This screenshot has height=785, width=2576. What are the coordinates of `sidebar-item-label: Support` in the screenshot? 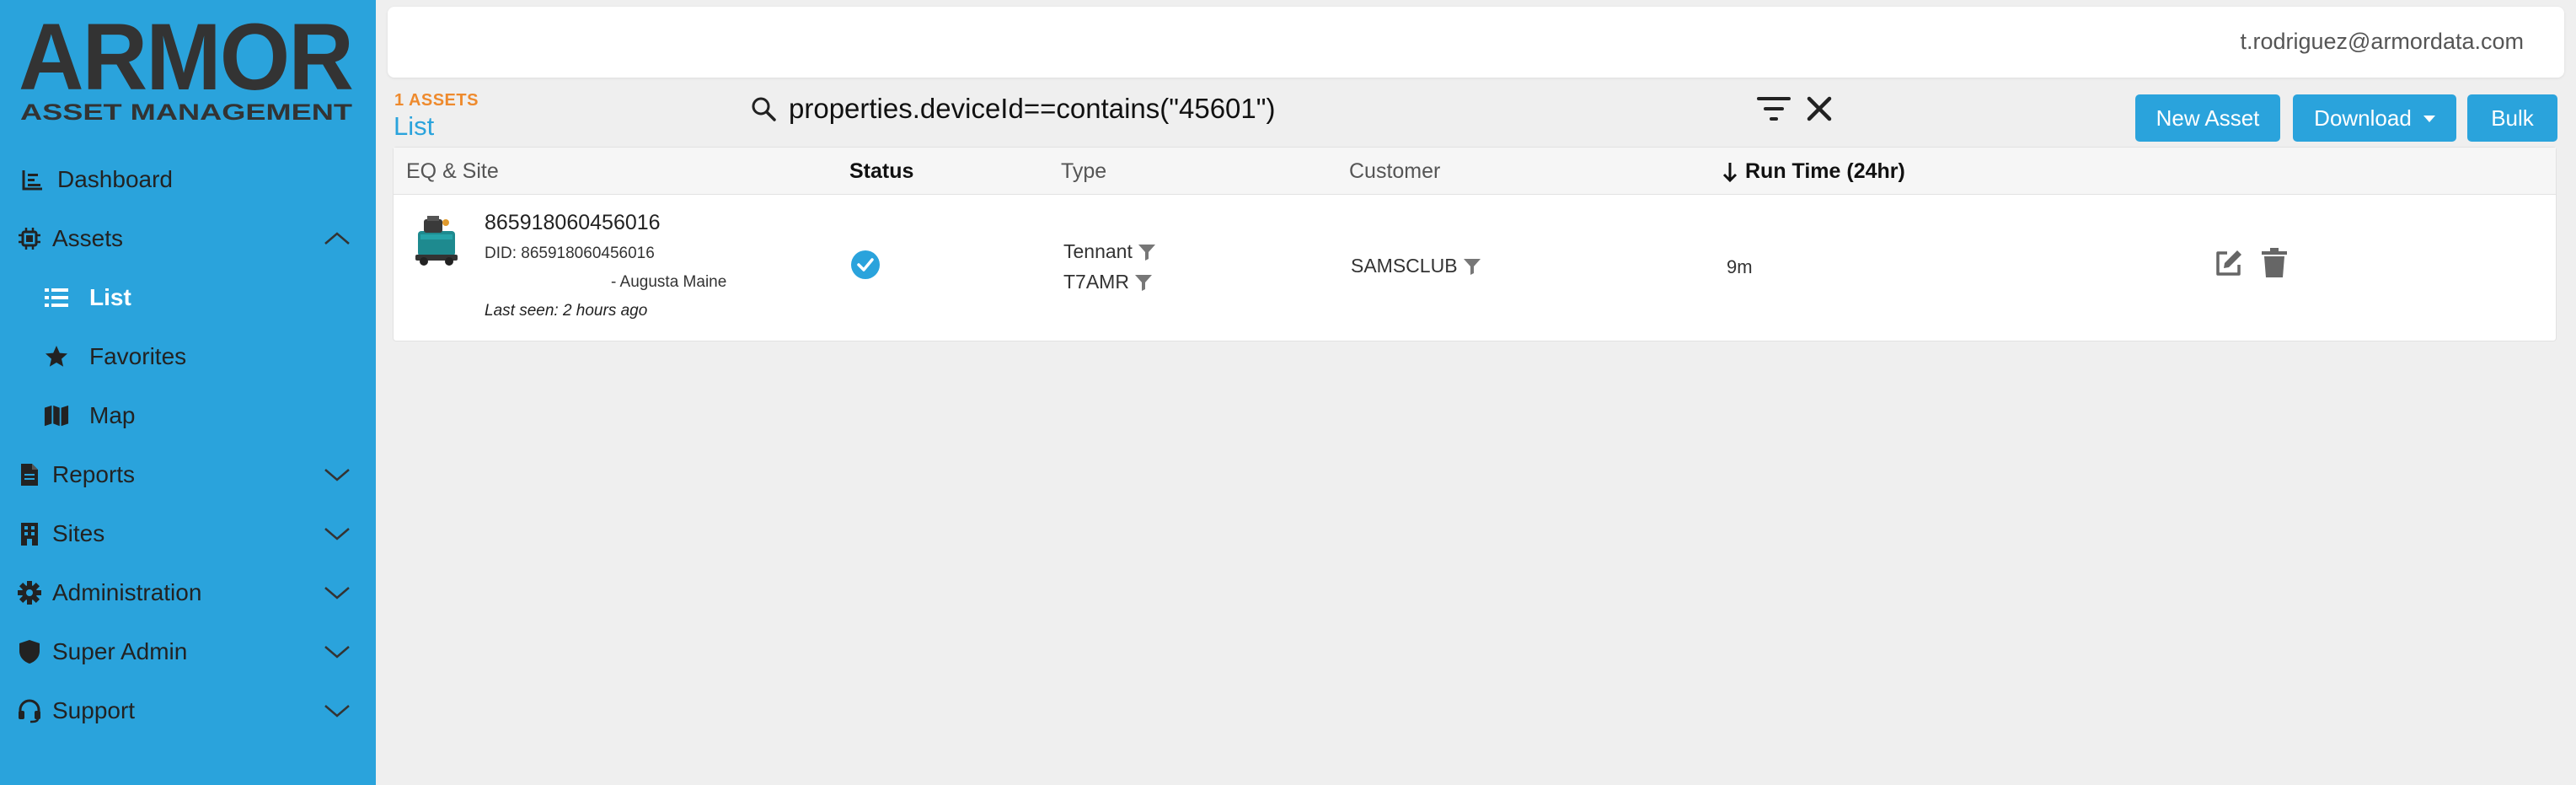 It's located at (94, 710).